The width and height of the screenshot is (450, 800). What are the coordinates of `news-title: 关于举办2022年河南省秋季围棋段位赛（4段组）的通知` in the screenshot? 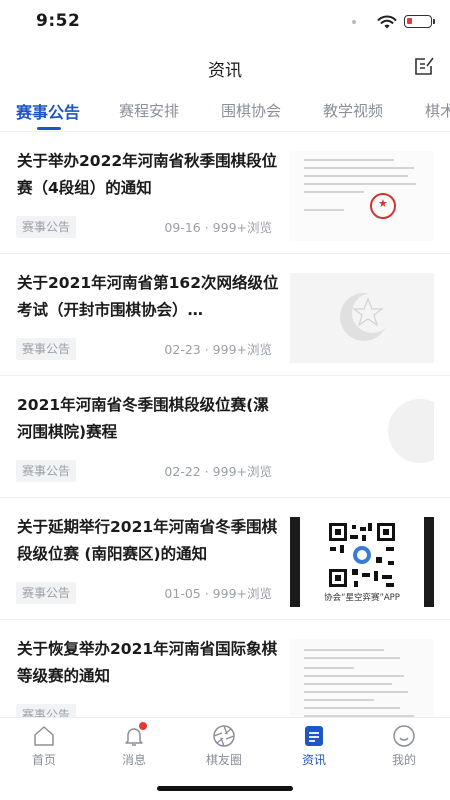 It's located at (147, 174).